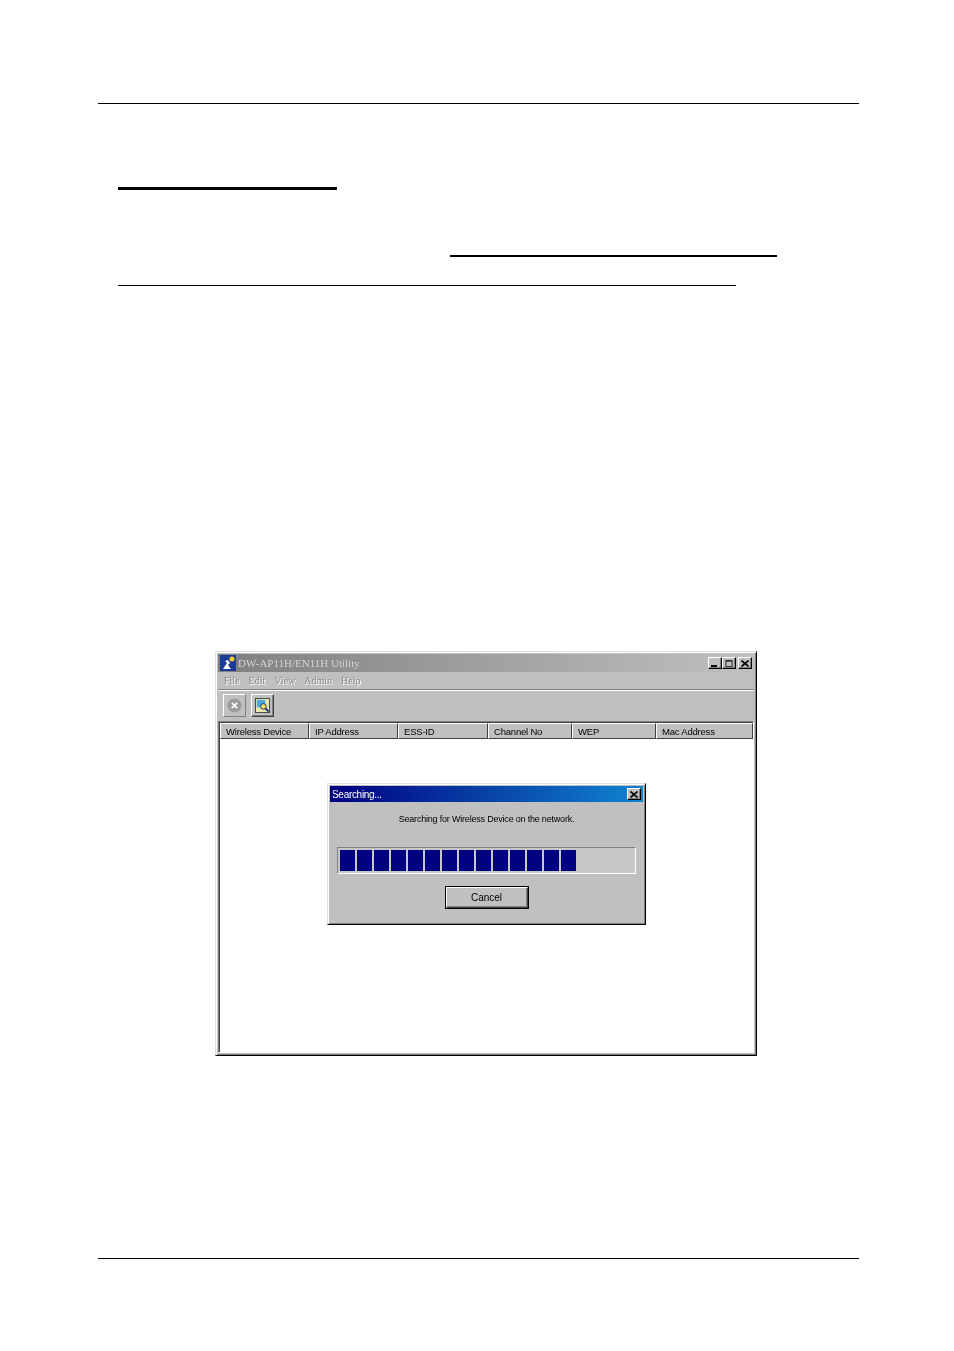 The image size is (954, 1351). I want to click on maximize-button, so click(729, 663).